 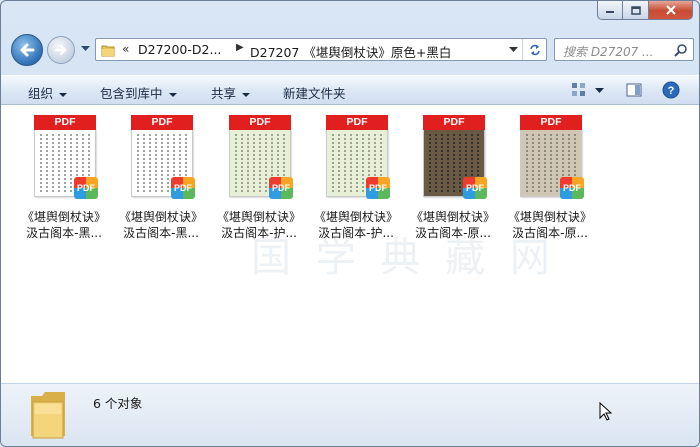 What do you see at coordinates (48, 92) in the screenshot?
I see `organize-menu: 组织` at bounding box center [48, 92].